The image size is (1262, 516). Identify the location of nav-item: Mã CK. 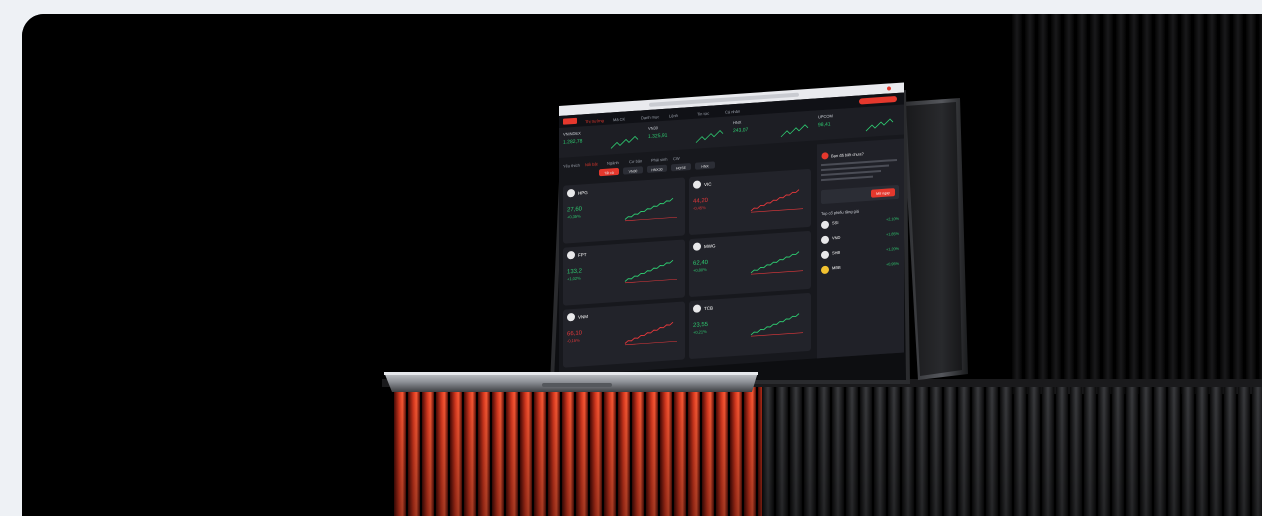
(619, 119).